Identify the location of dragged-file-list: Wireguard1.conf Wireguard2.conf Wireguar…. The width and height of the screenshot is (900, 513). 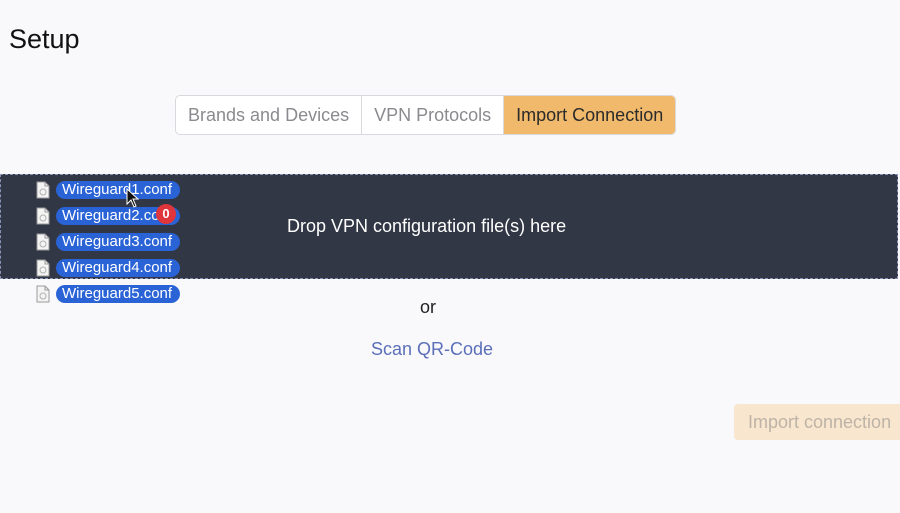
(108, 242).